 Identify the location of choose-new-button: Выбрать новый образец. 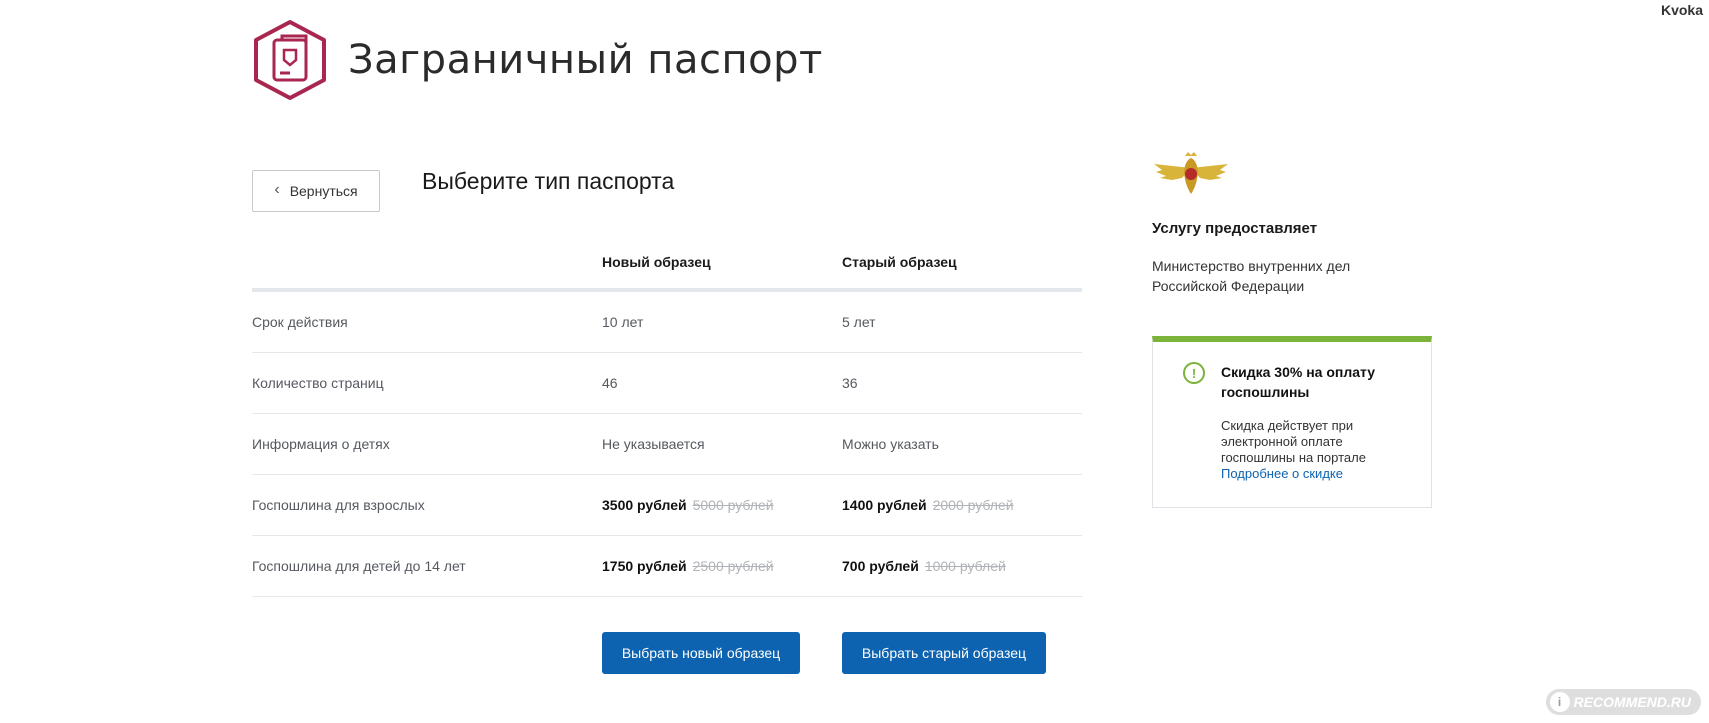
(701, 653).